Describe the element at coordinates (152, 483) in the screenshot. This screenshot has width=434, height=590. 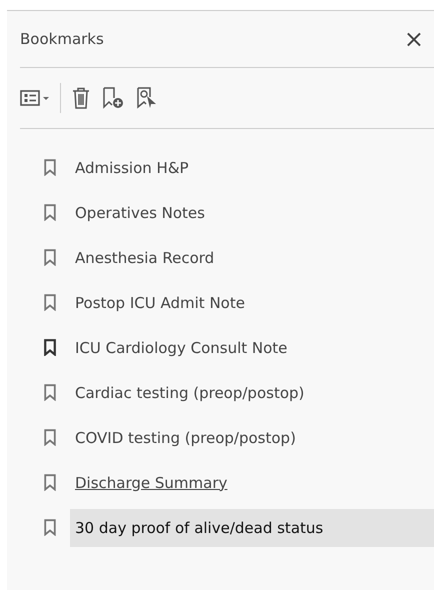
I see `bookmark-item: Discharge Summary` at that location.